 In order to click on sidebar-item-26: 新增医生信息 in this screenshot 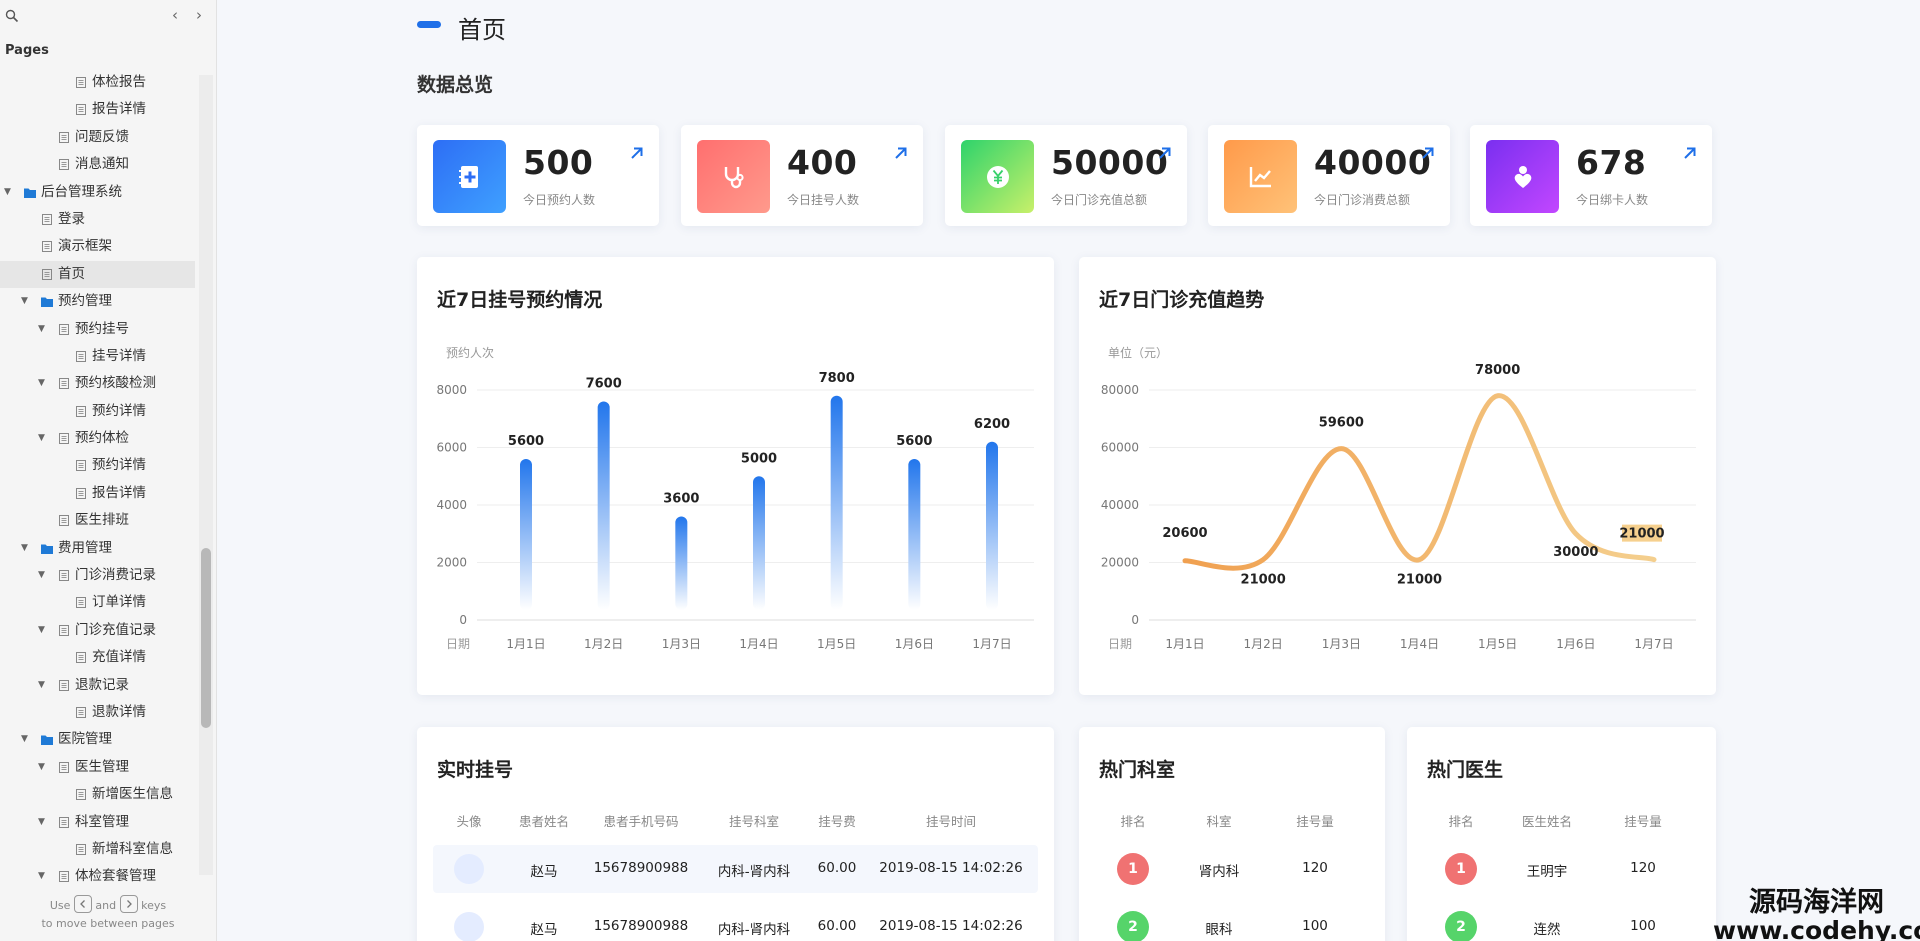, I will do `click(97, 794)`.